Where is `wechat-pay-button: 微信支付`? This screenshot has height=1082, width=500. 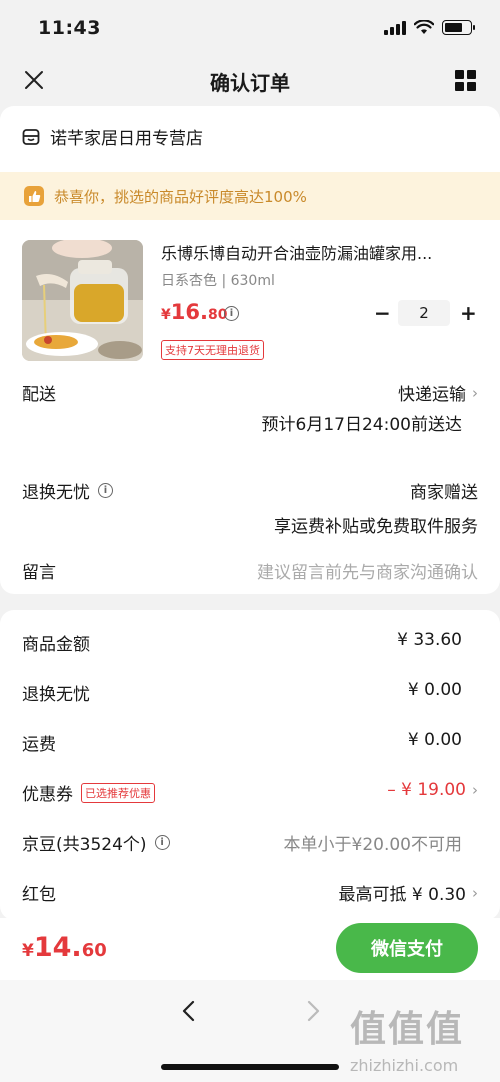
wechat-pay-button: 微信支付 is located at coordinates (407, 948).